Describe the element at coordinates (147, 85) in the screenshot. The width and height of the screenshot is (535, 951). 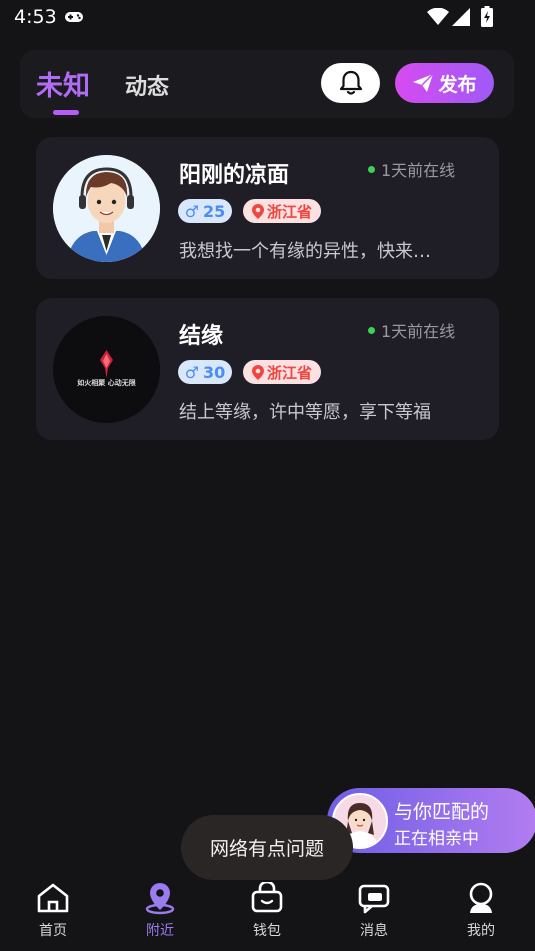
I see `tab-moments: 动态` at that location.